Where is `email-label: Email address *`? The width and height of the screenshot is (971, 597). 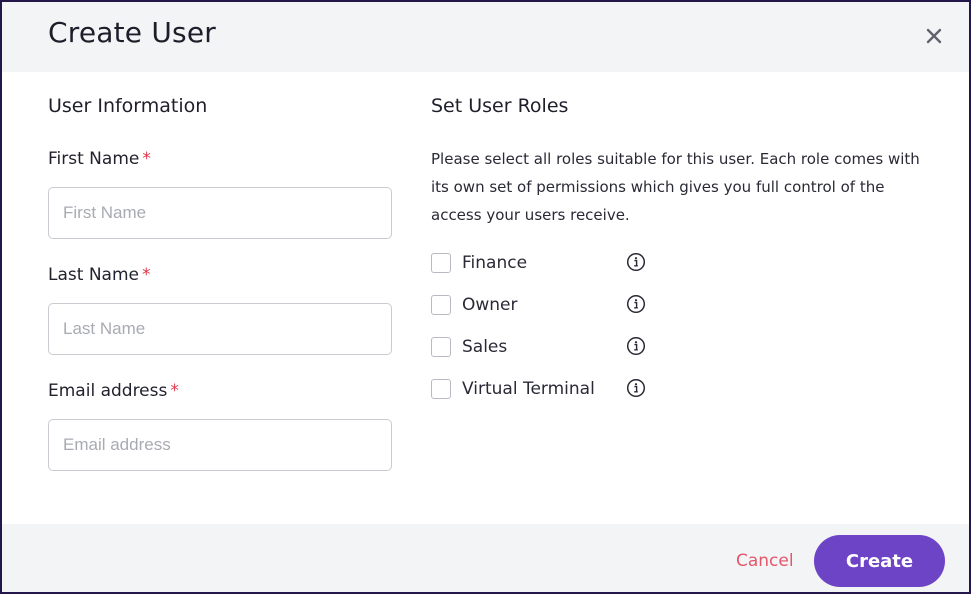
email-label: Email address * is located at coordinates (113, 391).